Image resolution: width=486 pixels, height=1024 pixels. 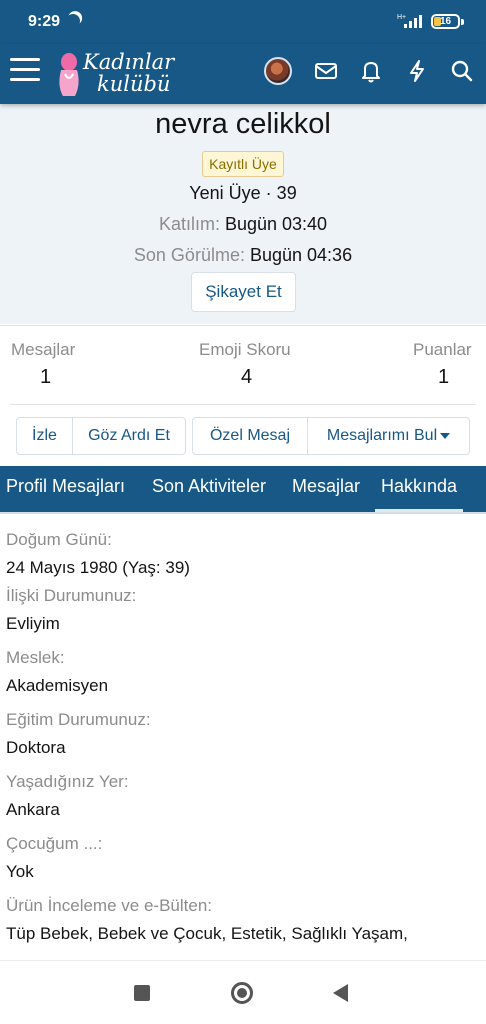 I want to click on recents-icon, so click(x=142, y=993).